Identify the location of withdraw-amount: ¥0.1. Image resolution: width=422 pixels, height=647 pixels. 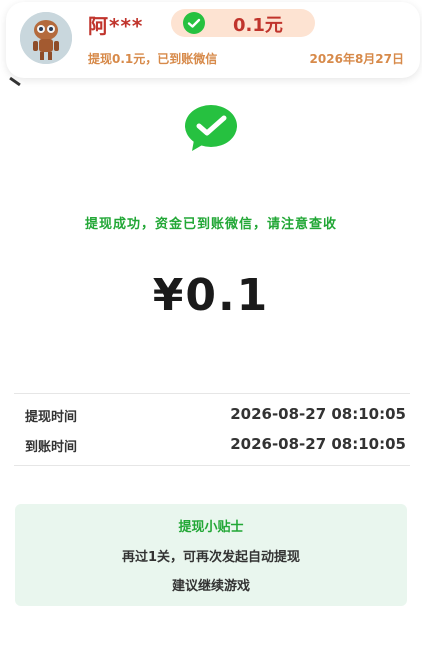
(211, 295).